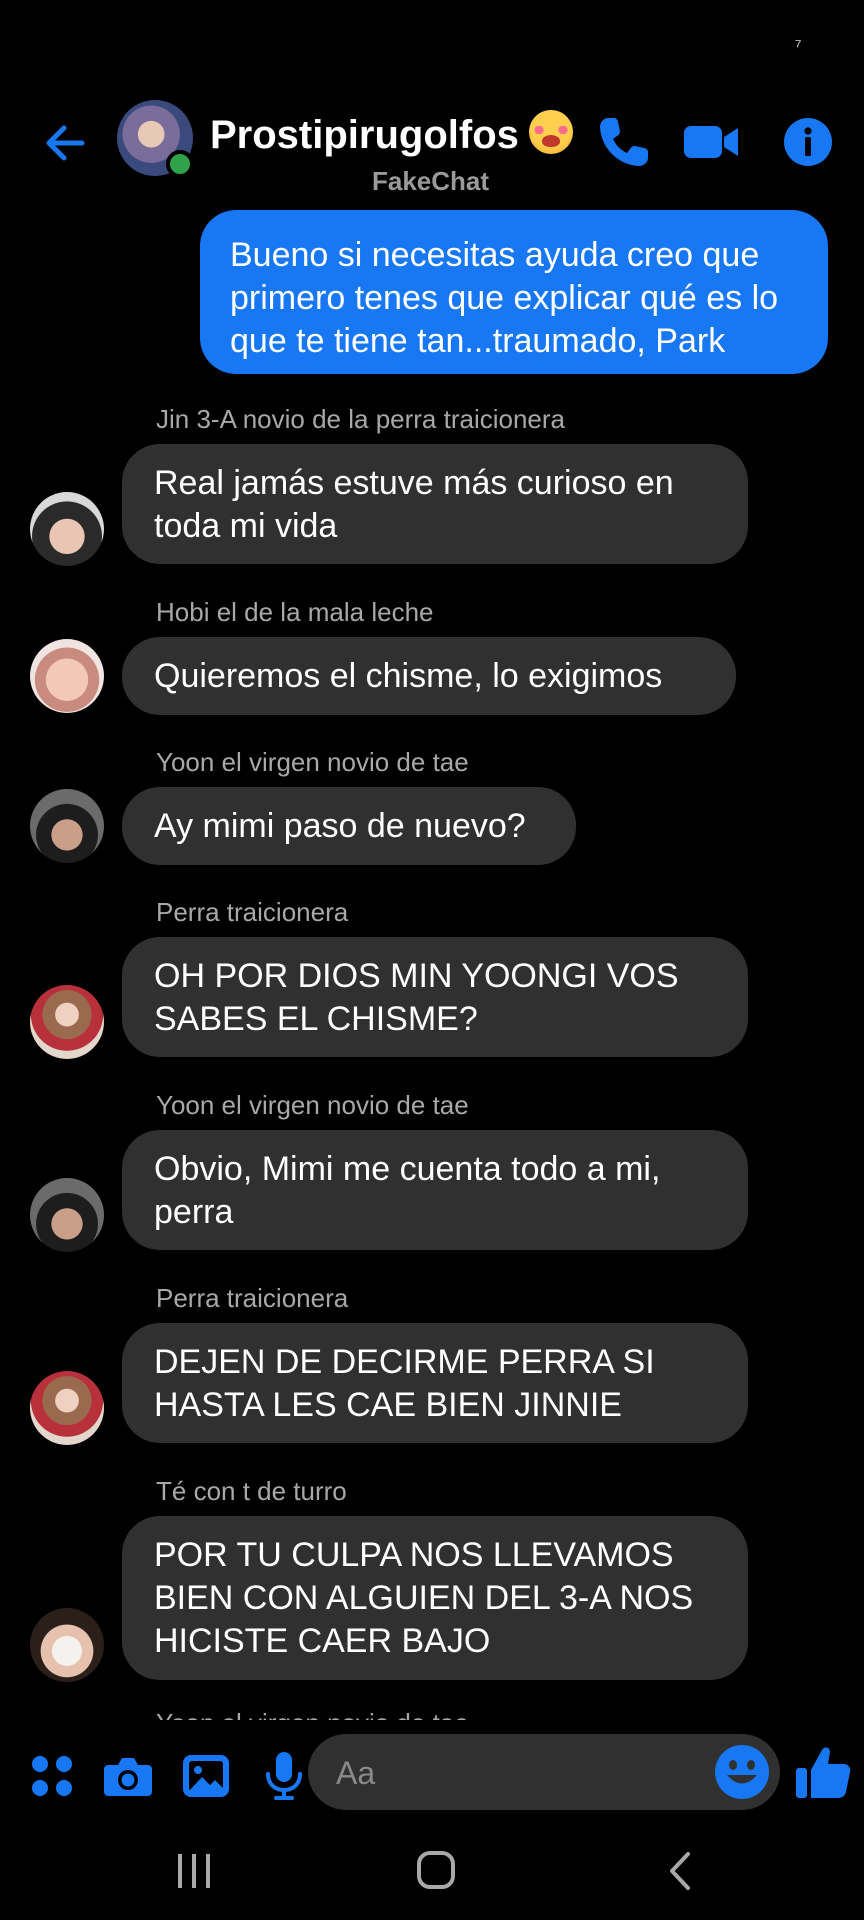  I want to click on chat-title: Prostipirugolfos, so click(391, 134).